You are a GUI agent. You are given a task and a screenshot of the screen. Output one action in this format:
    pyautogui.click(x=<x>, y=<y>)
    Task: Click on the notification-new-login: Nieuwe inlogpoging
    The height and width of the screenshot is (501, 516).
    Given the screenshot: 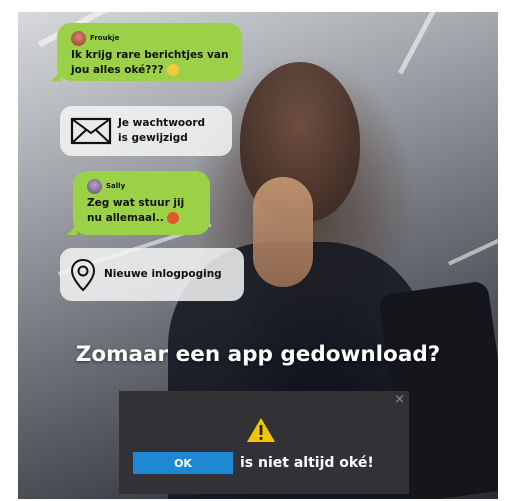 What is the action you would take?
    pyautogui.click(x=152, y=274)
    